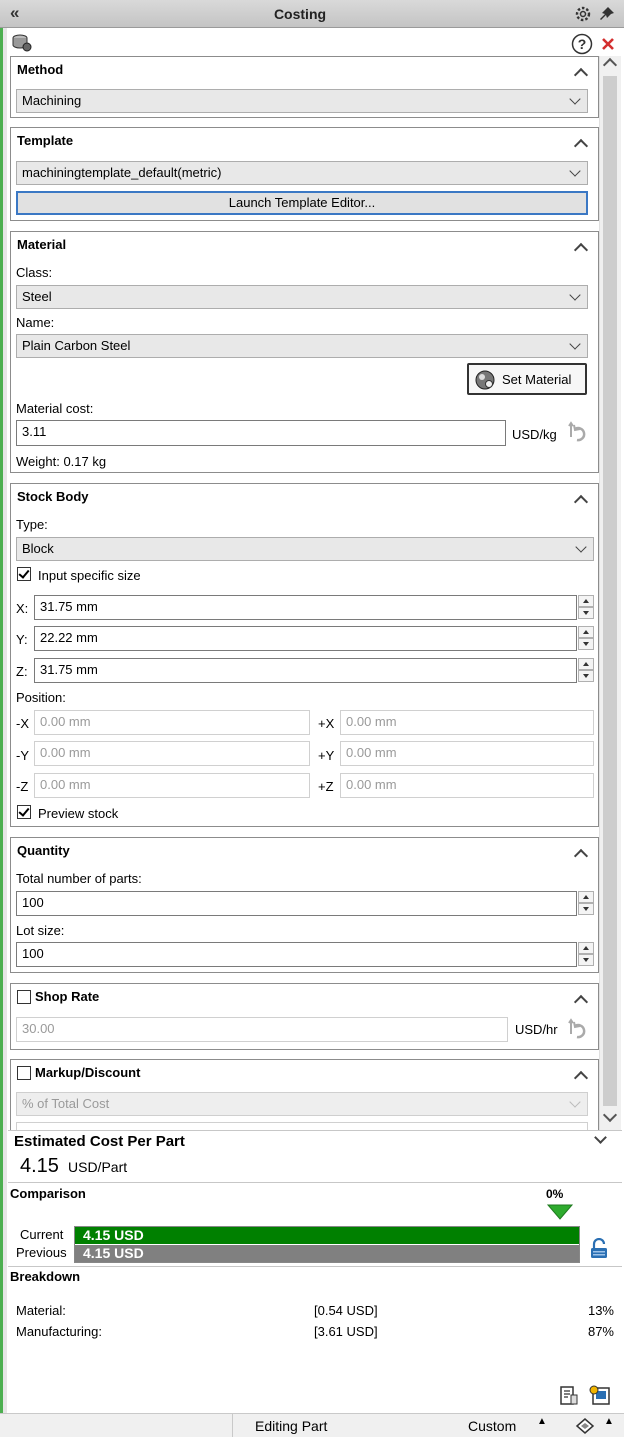 The height and width of the screenshot is (1437, 624). Describe the element at coordinates (35, 322) in the screenshot. I see `name-label: Name:` at that location.